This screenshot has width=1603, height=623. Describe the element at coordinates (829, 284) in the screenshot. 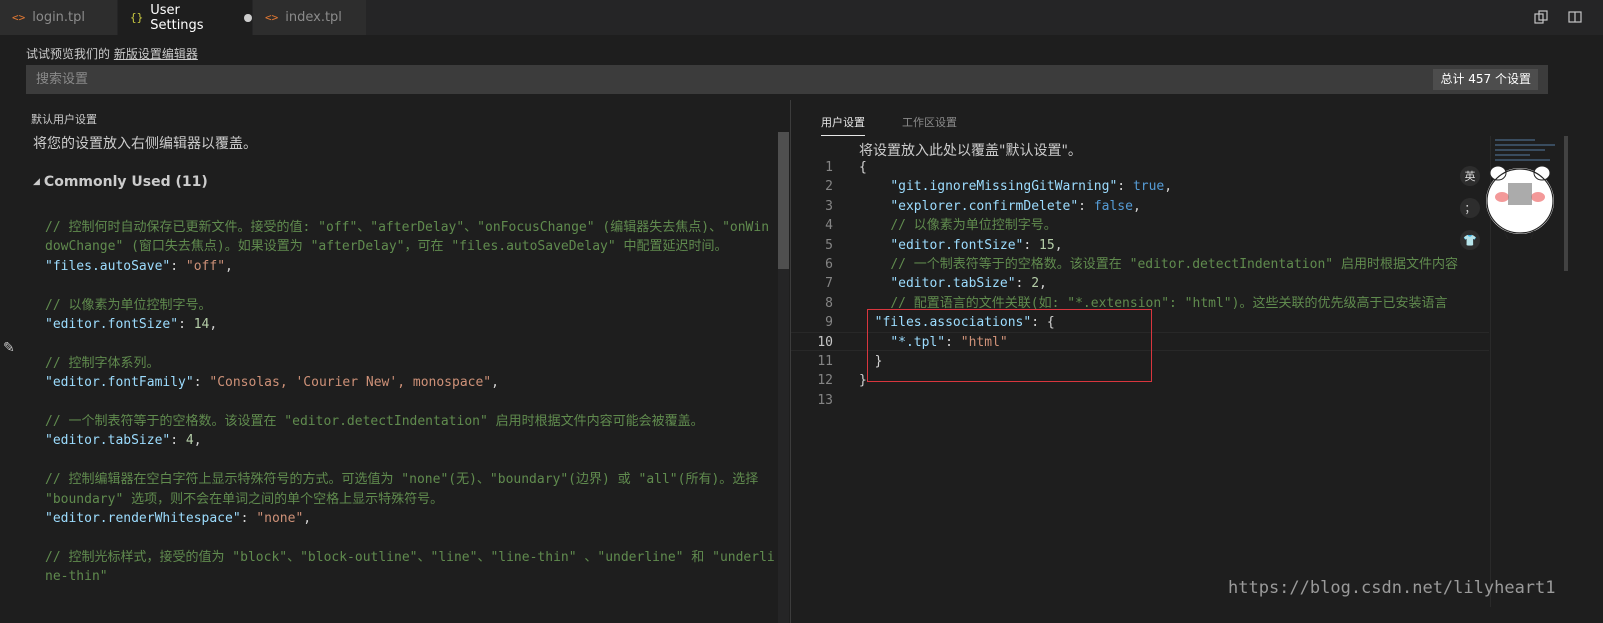

I see `line-number: 7` at that location.